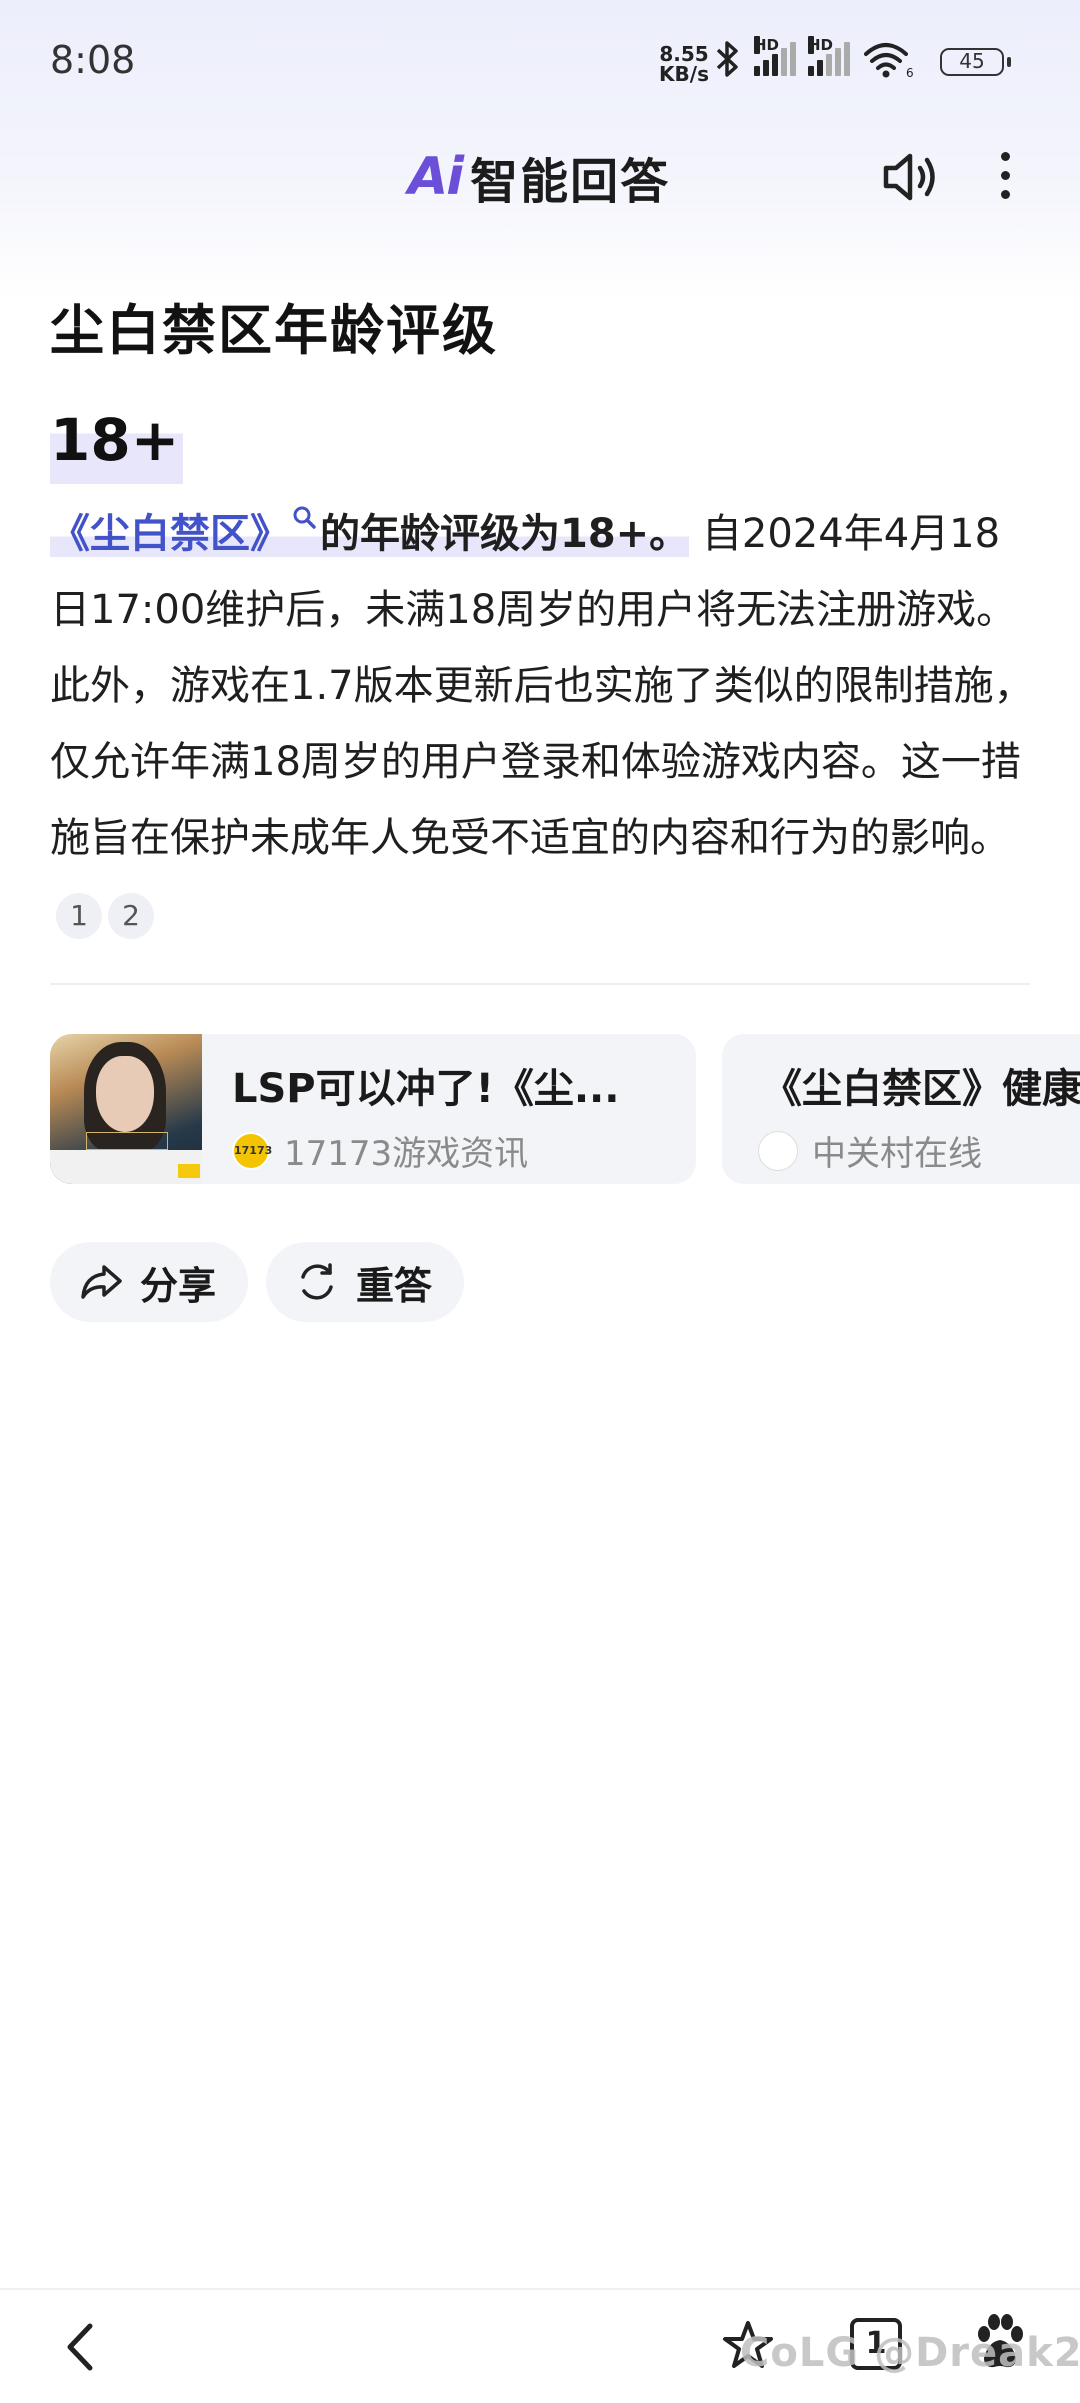 This screenshot has width=1080, height=2403. I want to click on refresh-icon, so click(317, 1281).